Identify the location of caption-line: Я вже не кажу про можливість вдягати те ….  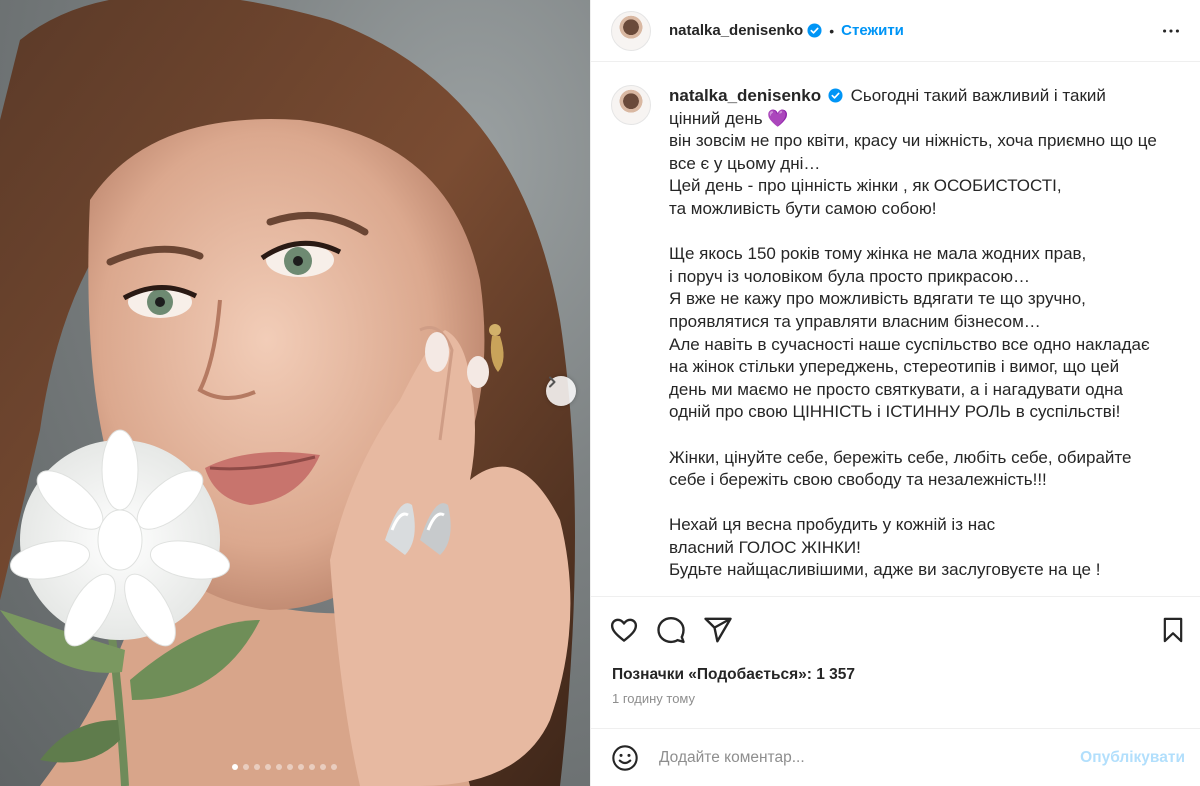
(877, 299).